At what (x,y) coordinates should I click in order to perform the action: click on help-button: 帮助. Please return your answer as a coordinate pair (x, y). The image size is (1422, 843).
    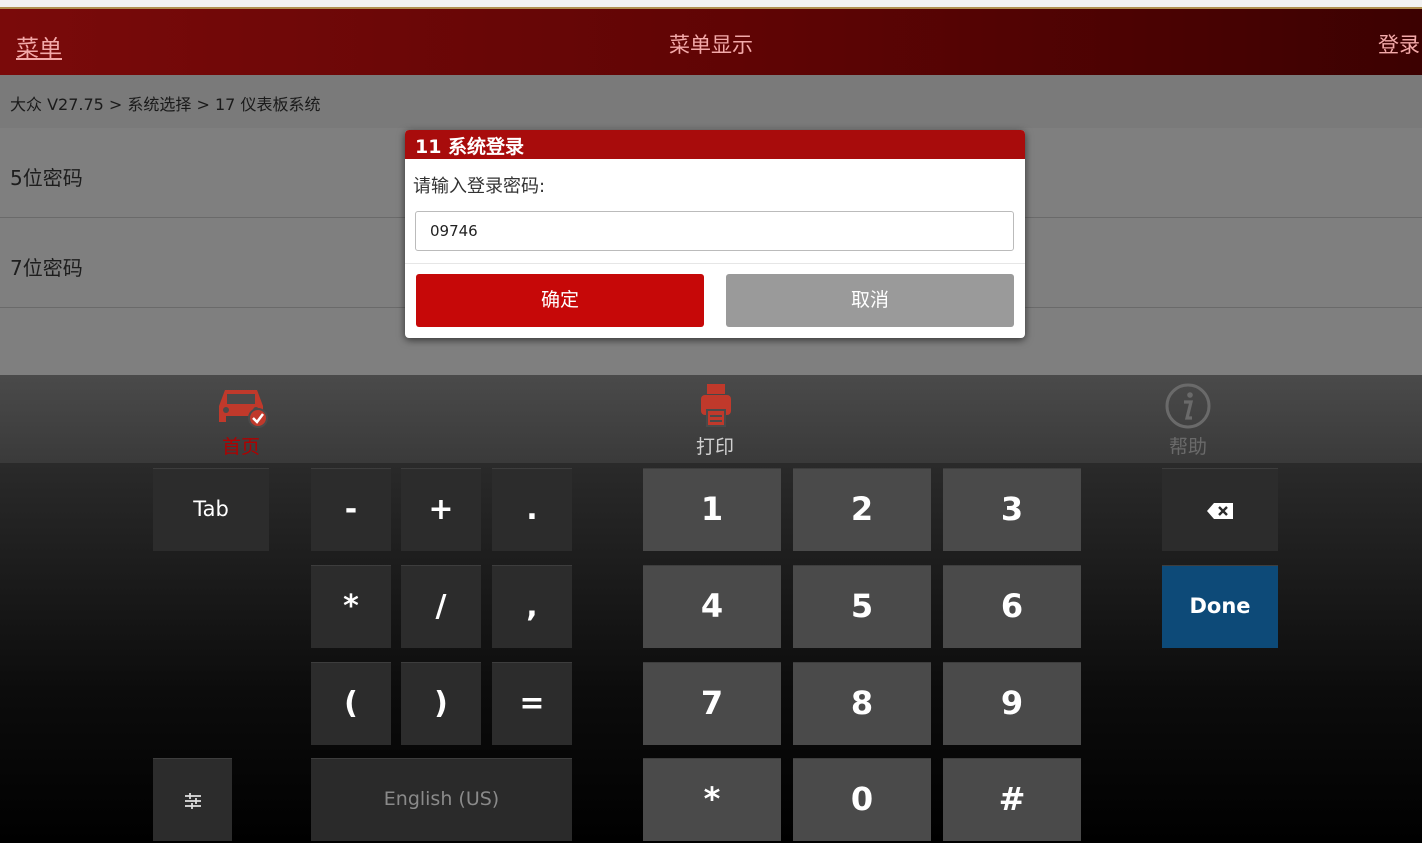
    Looking at the image, I should click on (1188, 419).